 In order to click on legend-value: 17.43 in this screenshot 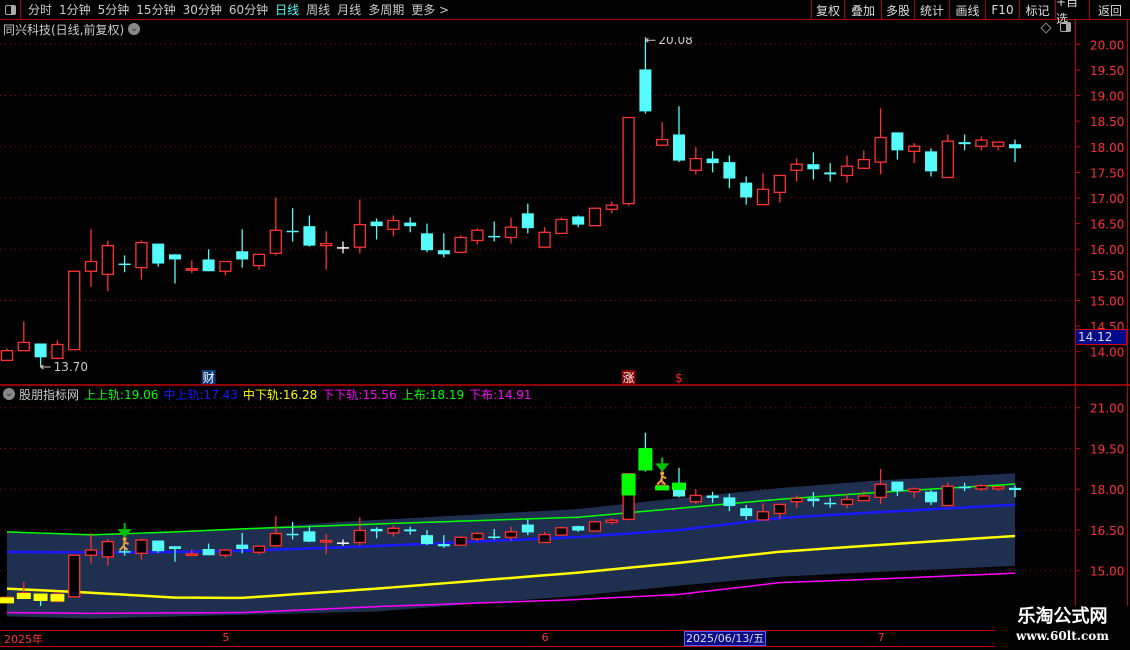, I will do `click(220, 394)`.